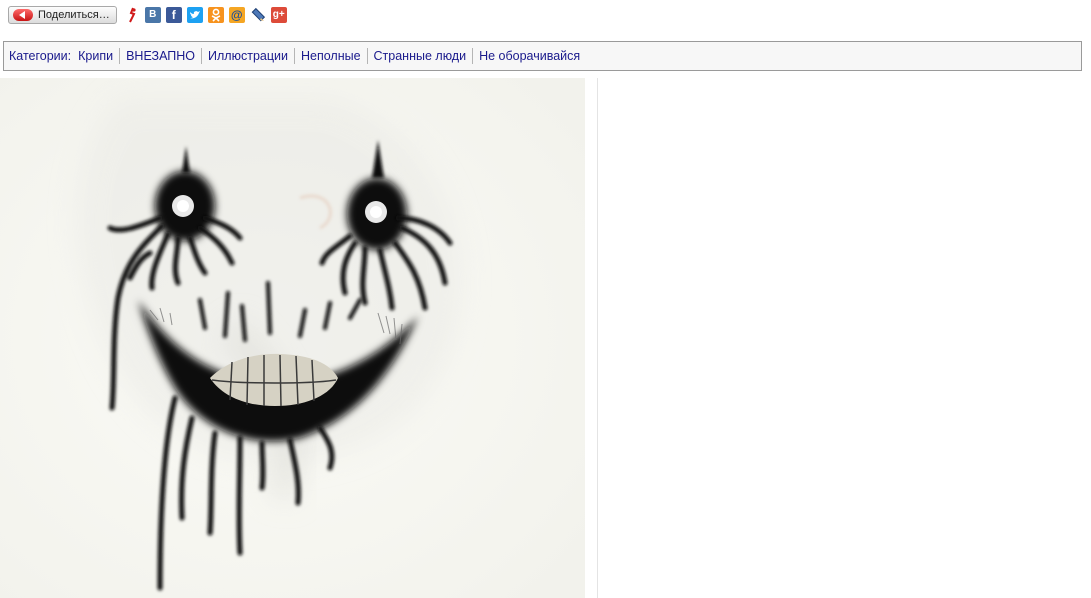  What do you see at coordinates (152, 15) in the screenshot?
I see `vkontakte-icon: В` at bounding box center [152, 15].